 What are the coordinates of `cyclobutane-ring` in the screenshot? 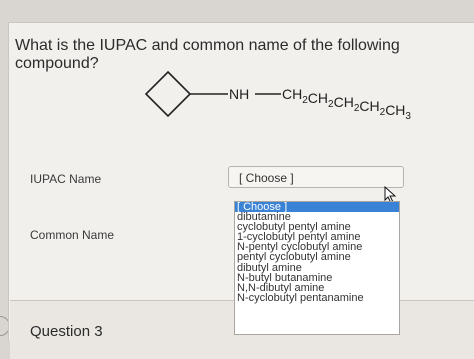 It's located at (168, 94).